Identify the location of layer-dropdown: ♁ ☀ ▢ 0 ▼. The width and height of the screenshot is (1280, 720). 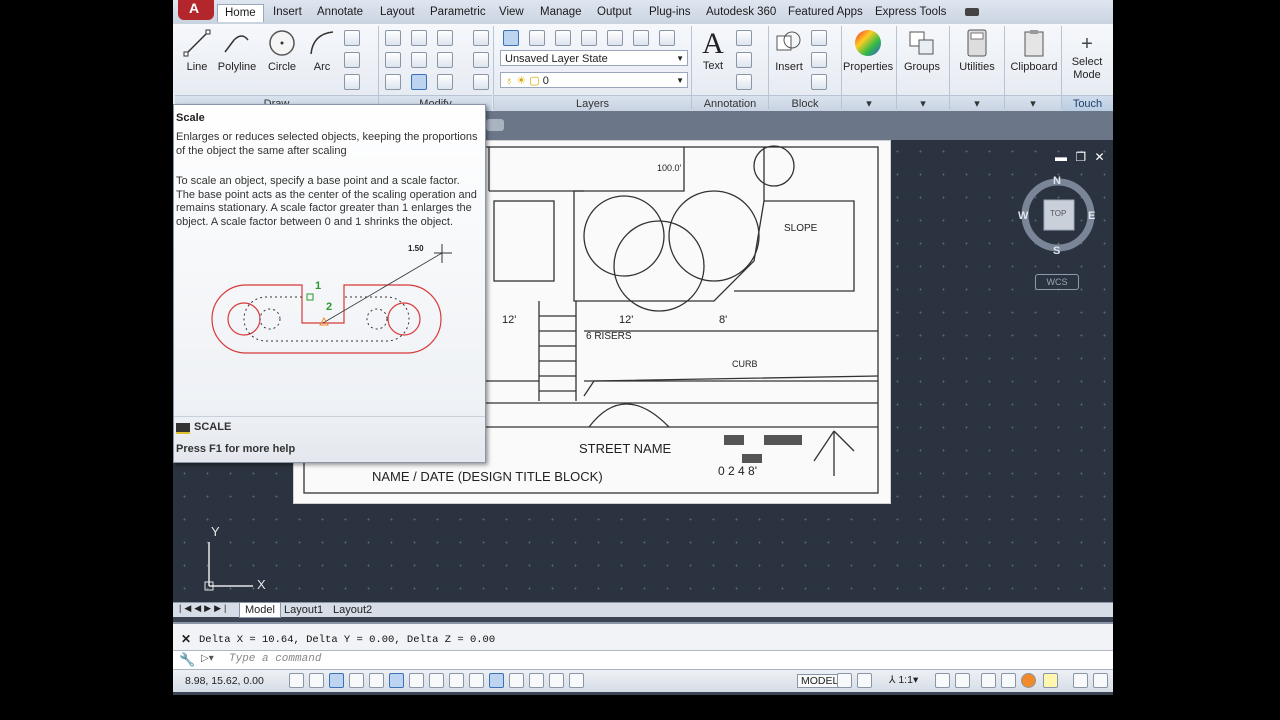
(594, 80).